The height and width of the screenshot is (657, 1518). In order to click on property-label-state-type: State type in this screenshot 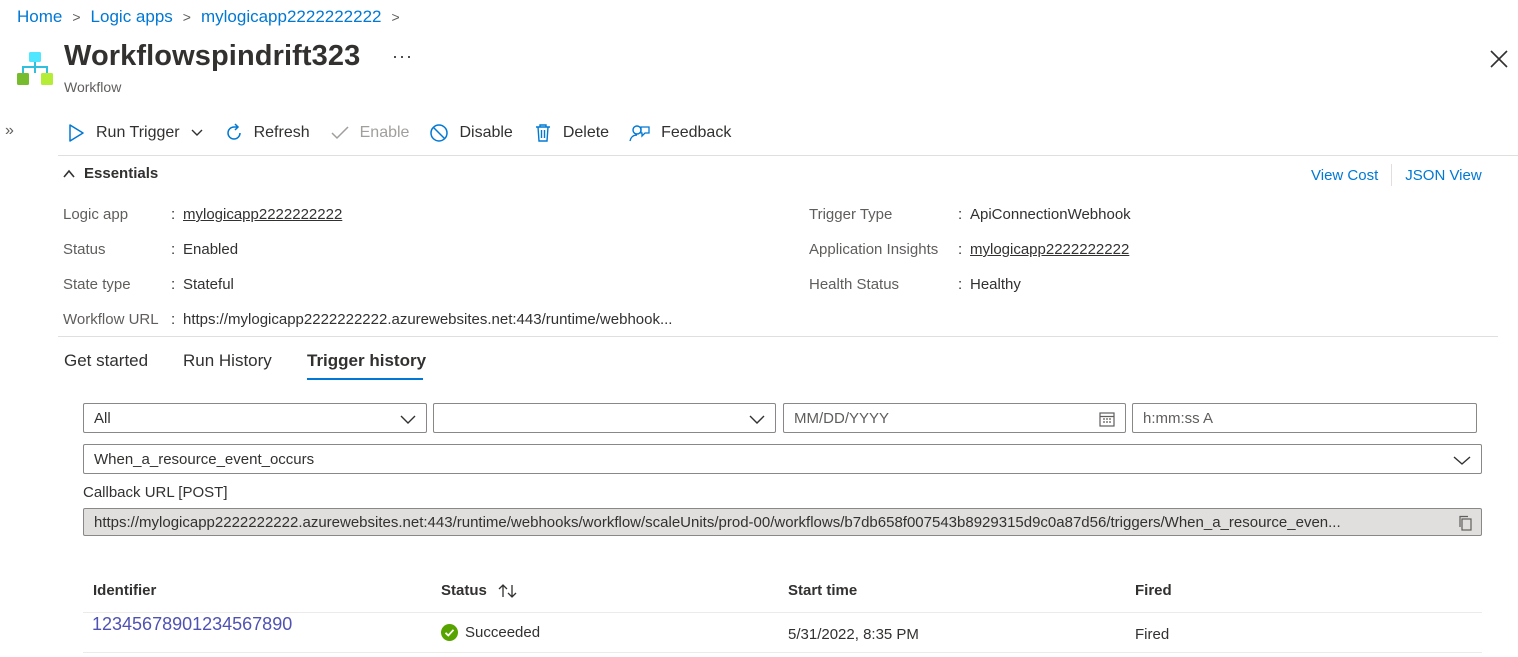, I will do `click(97, 284)`.